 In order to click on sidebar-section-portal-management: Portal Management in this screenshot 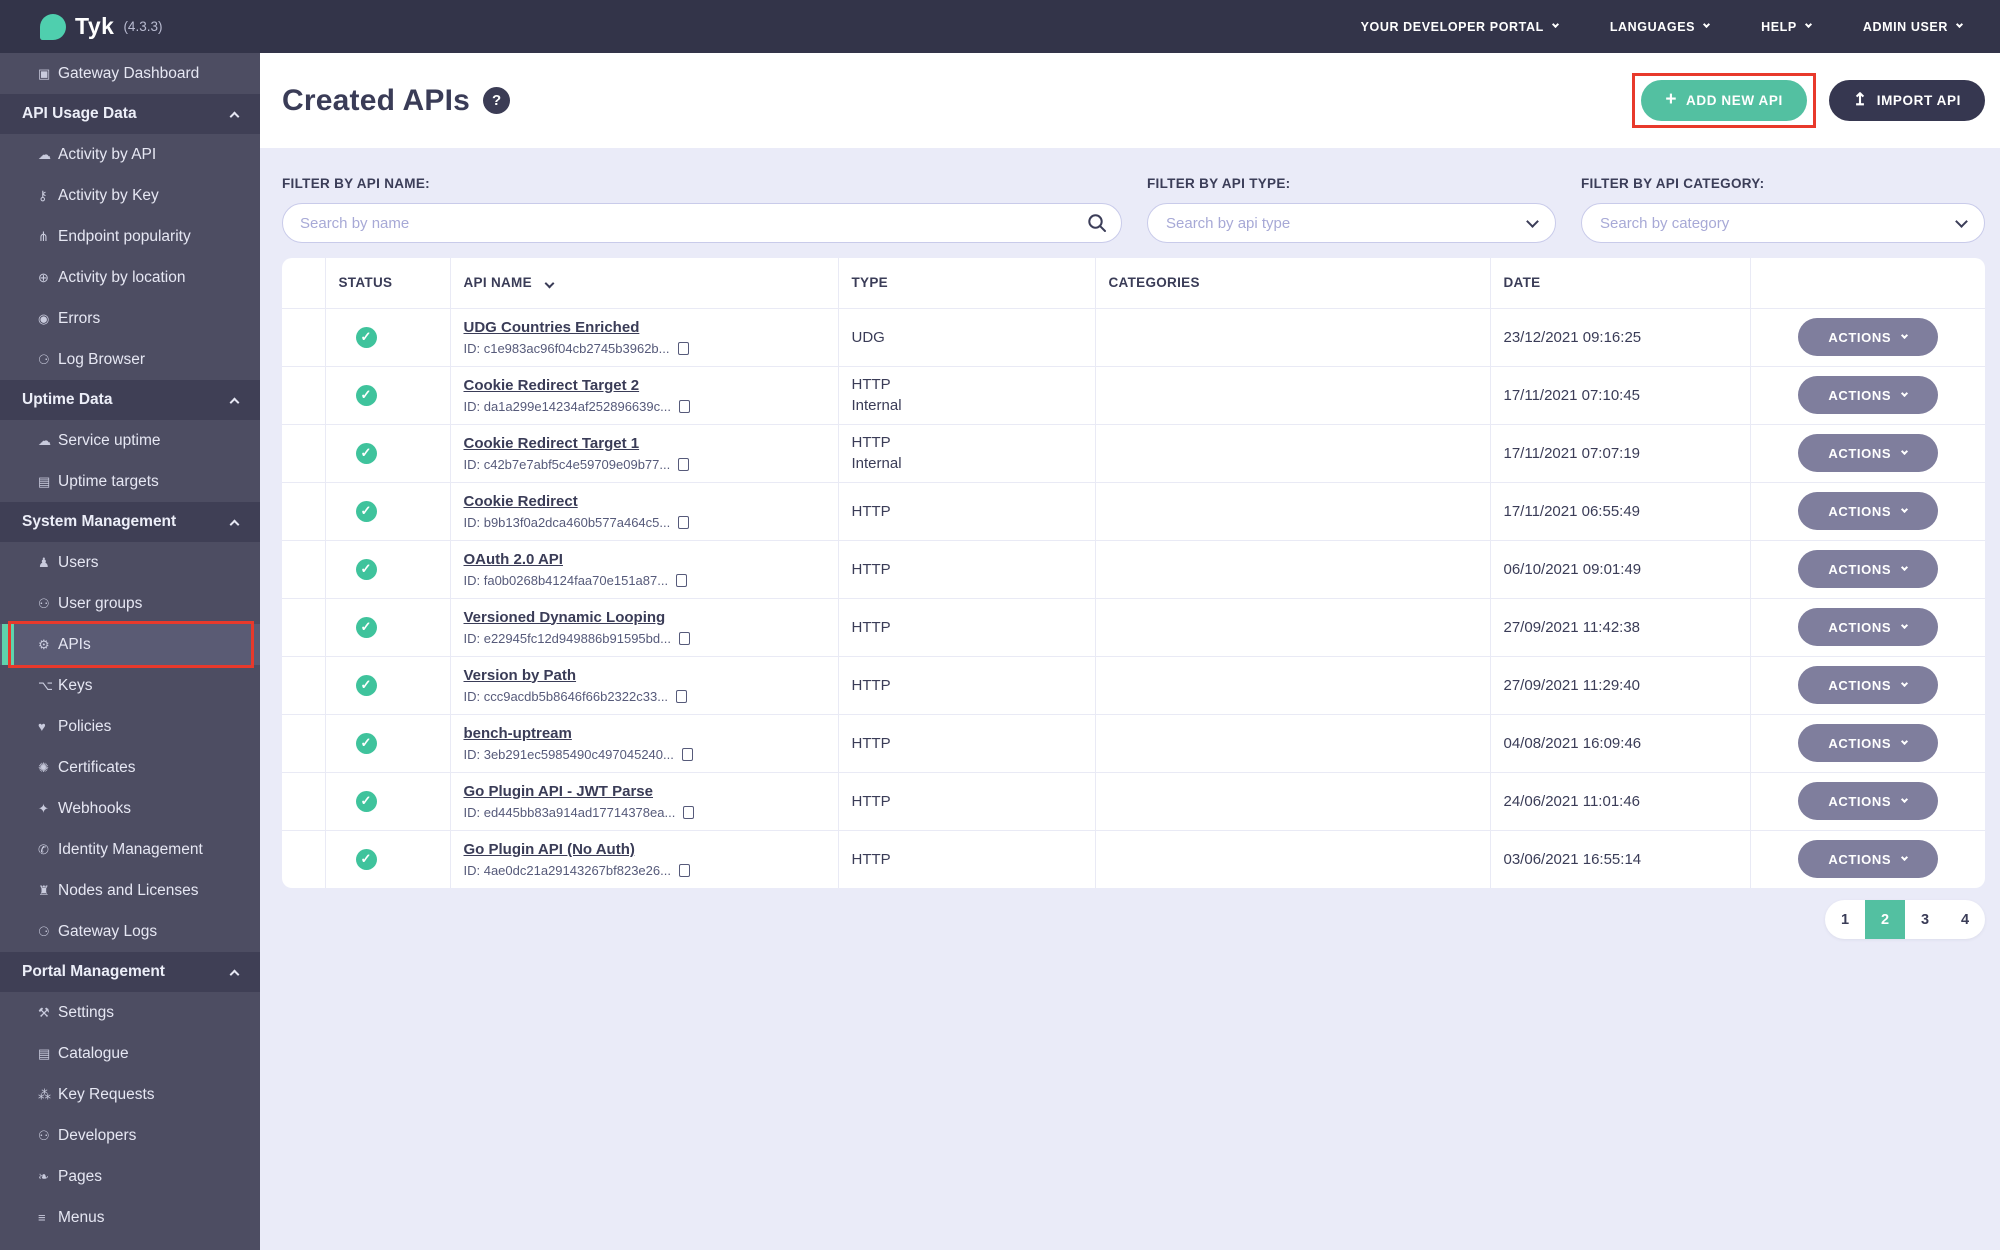, I will do `click(130, 972)`.